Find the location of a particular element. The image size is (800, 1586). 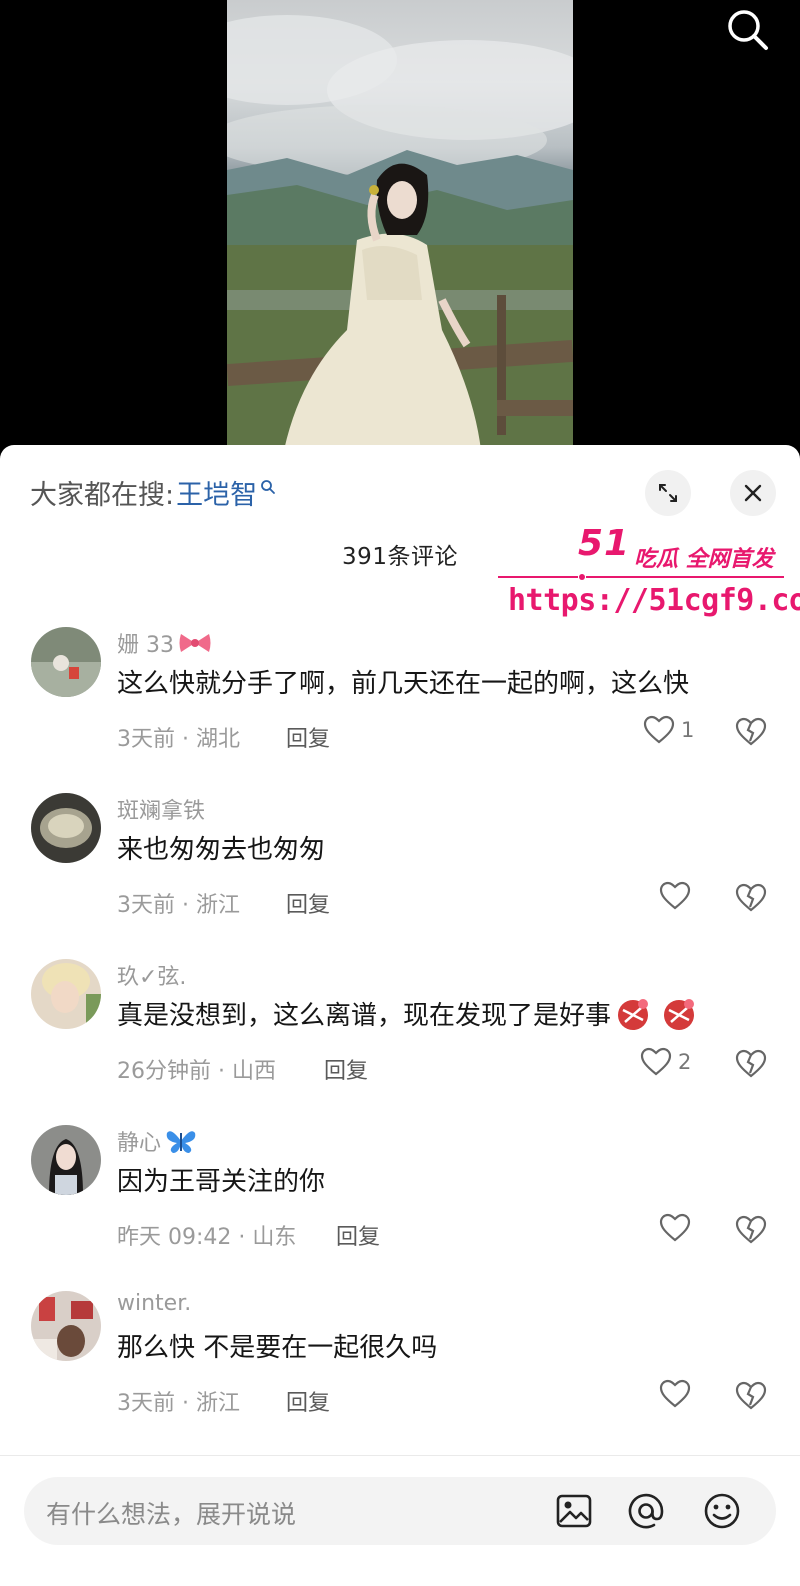

video-scene-illustration is located at coordinates (400, 237).